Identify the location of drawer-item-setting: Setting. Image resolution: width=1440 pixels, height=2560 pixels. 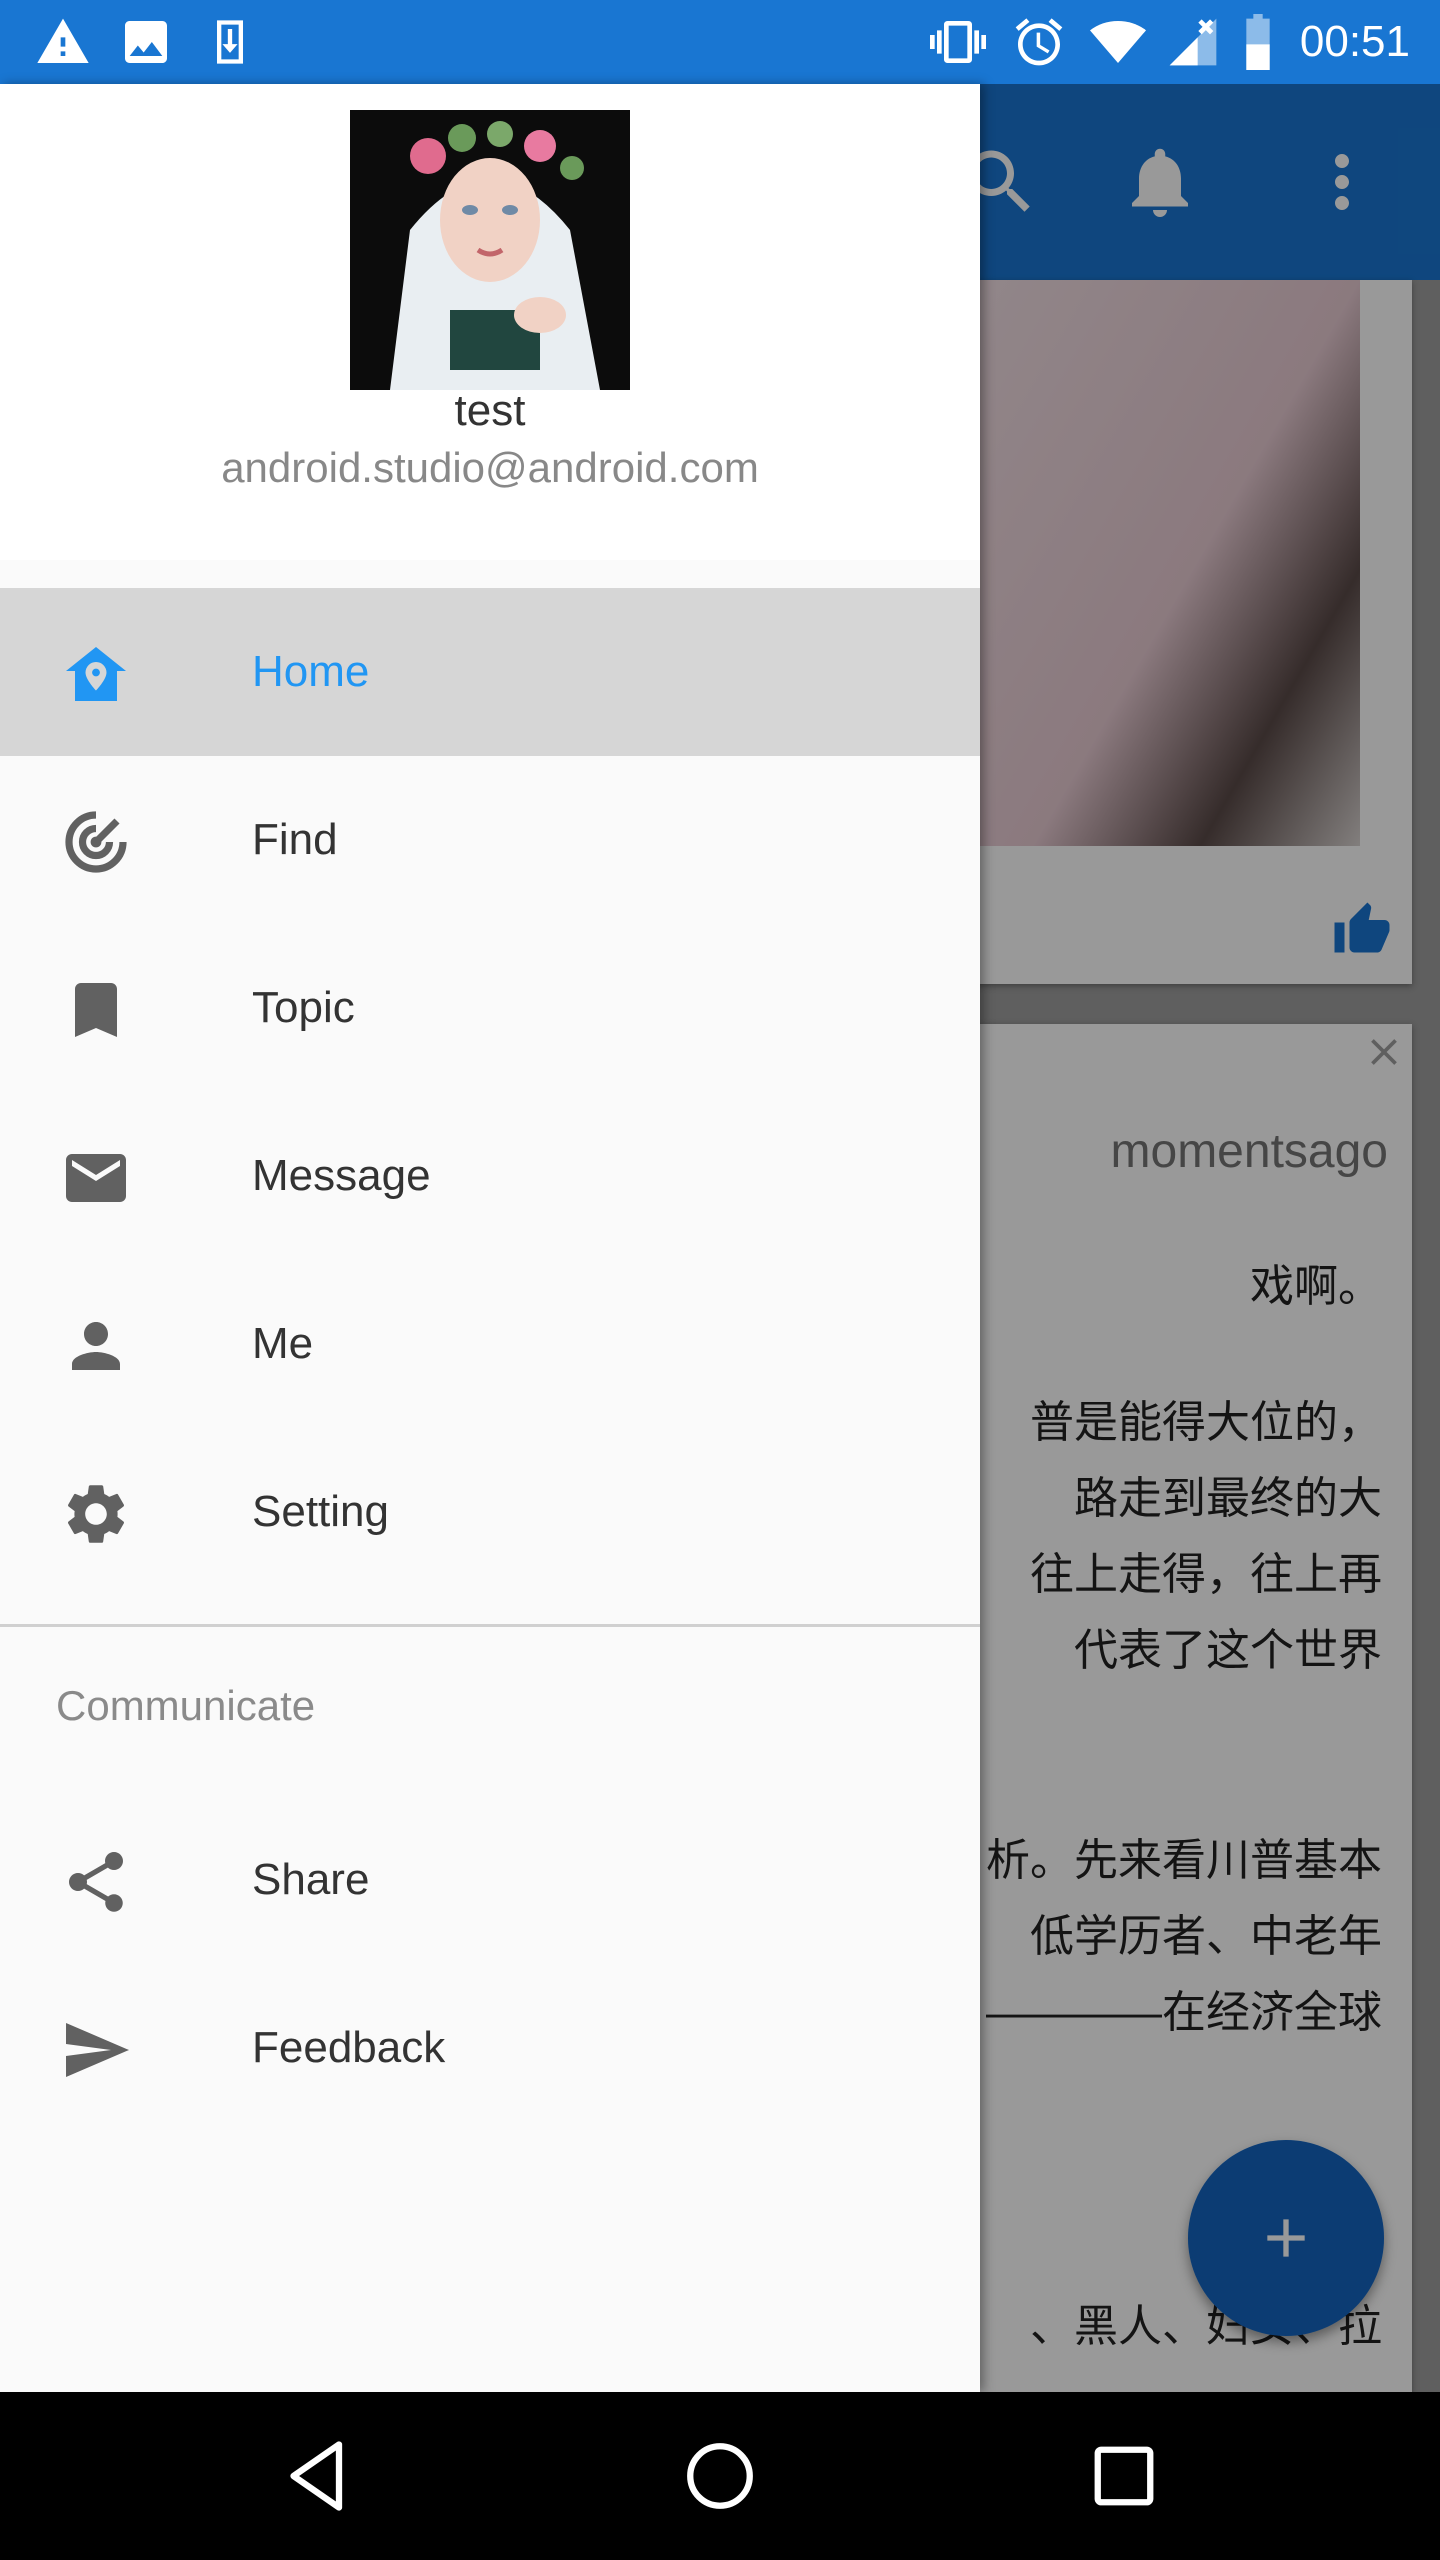
(490, 1512).